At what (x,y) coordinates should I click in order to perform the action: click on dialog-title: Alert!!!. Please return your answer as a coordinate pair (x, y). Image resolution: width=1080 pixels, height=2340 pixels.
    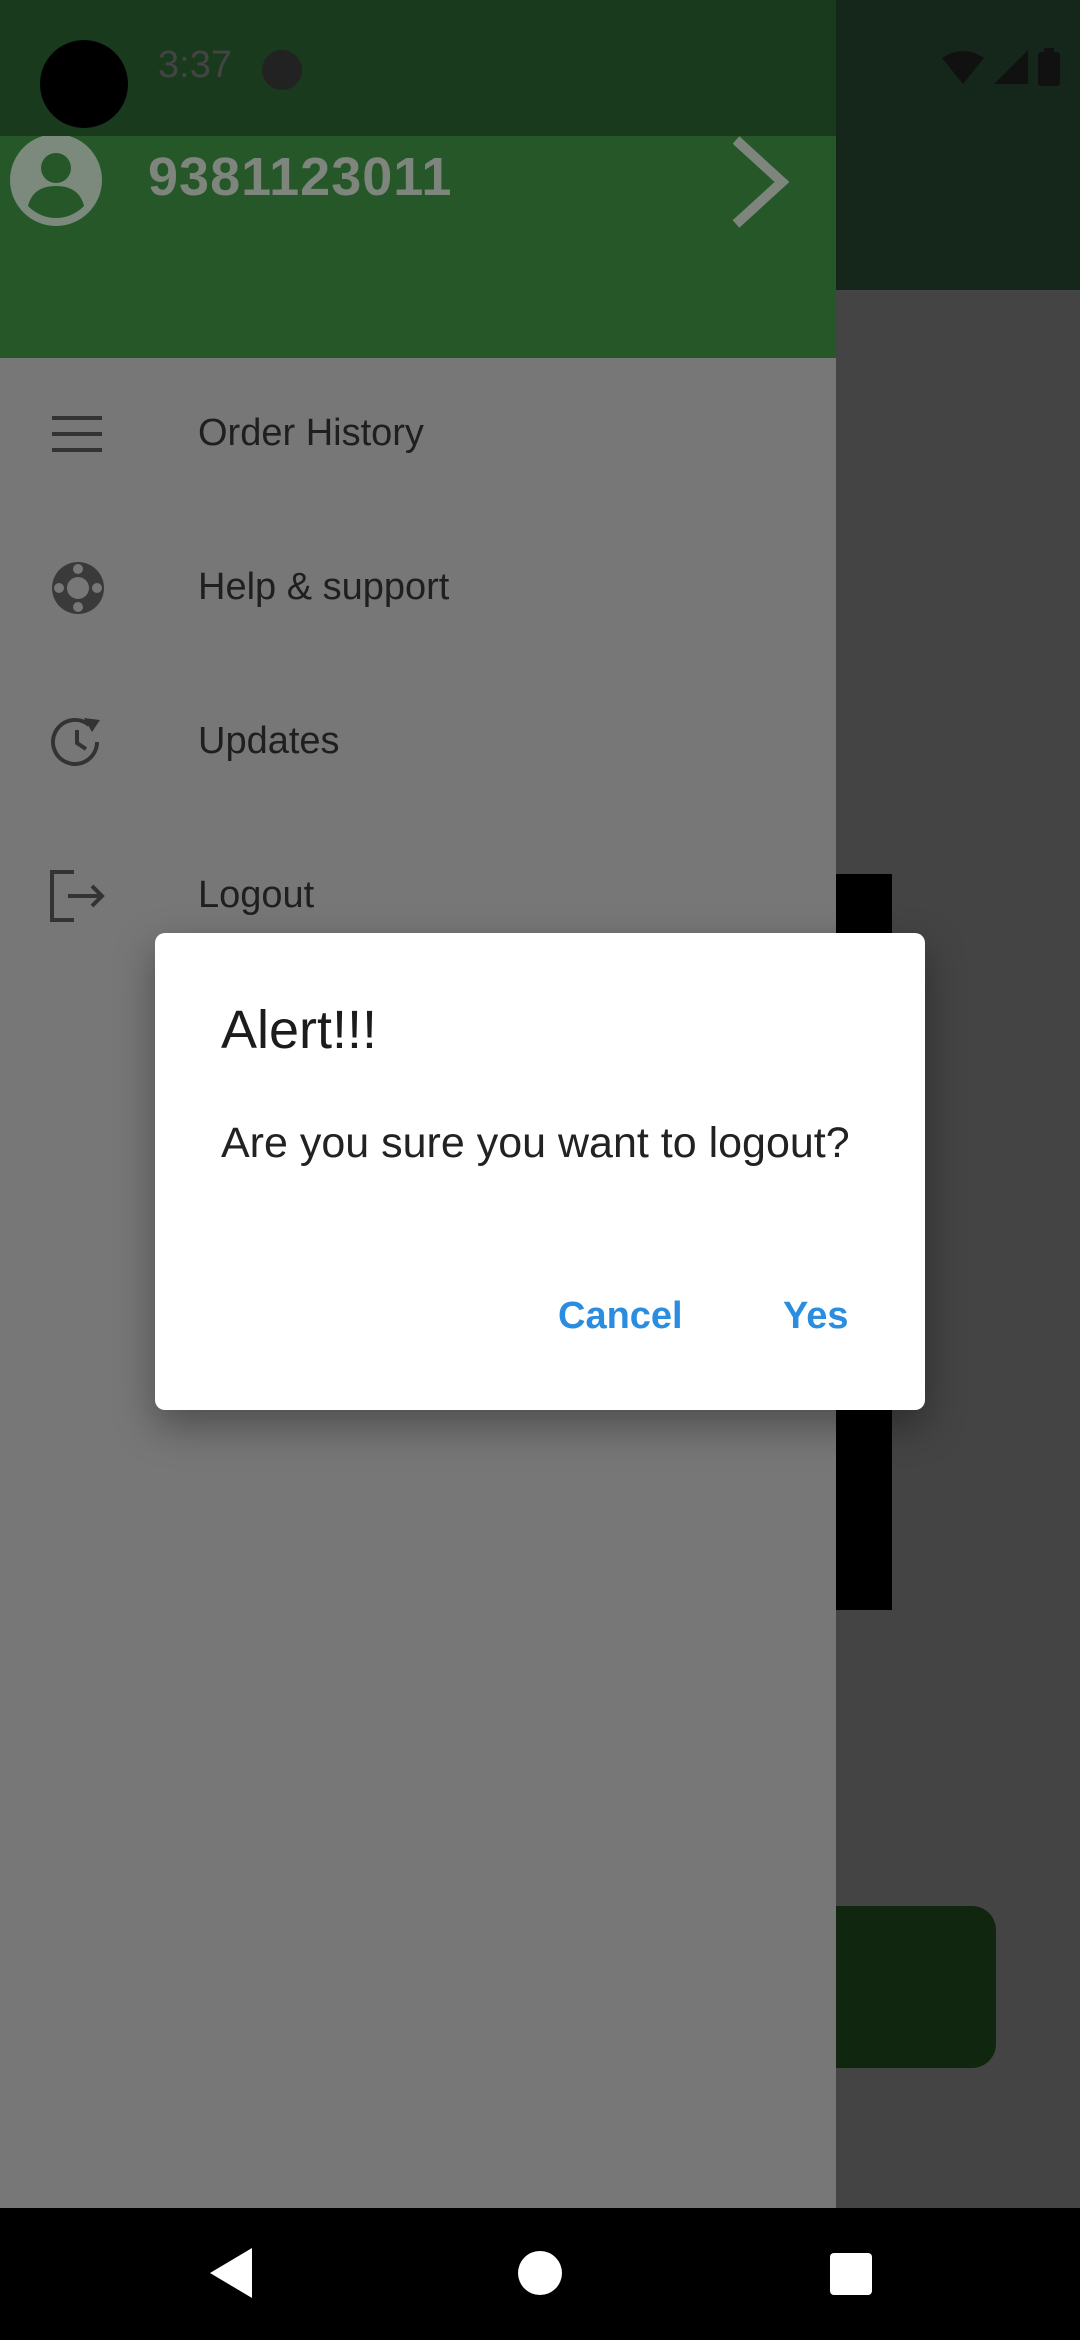
    Looking at the image, I should click on (299, 1030).